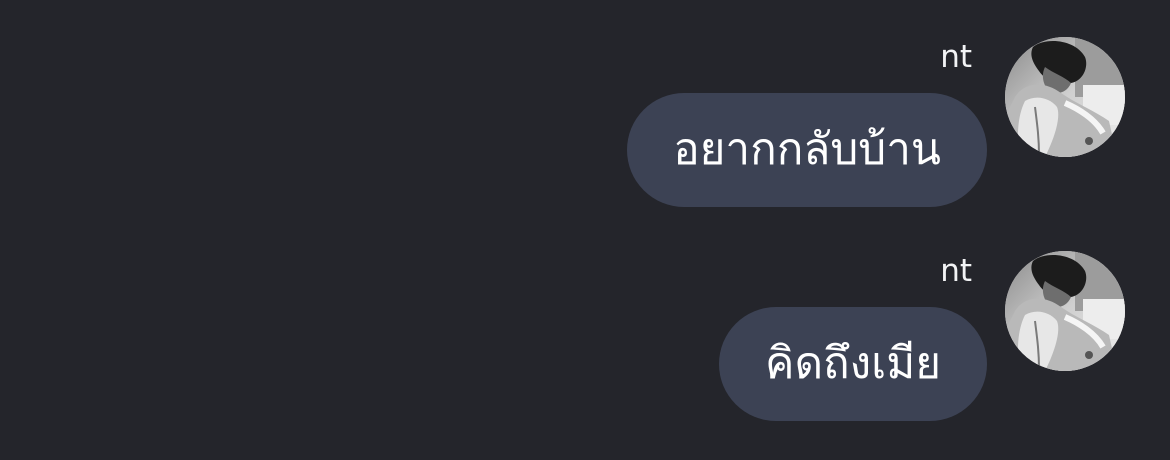 This screenshot has width=1170, height=460. I want to click on message-bubble: คิดถึงเมีย, so click(853, 364).